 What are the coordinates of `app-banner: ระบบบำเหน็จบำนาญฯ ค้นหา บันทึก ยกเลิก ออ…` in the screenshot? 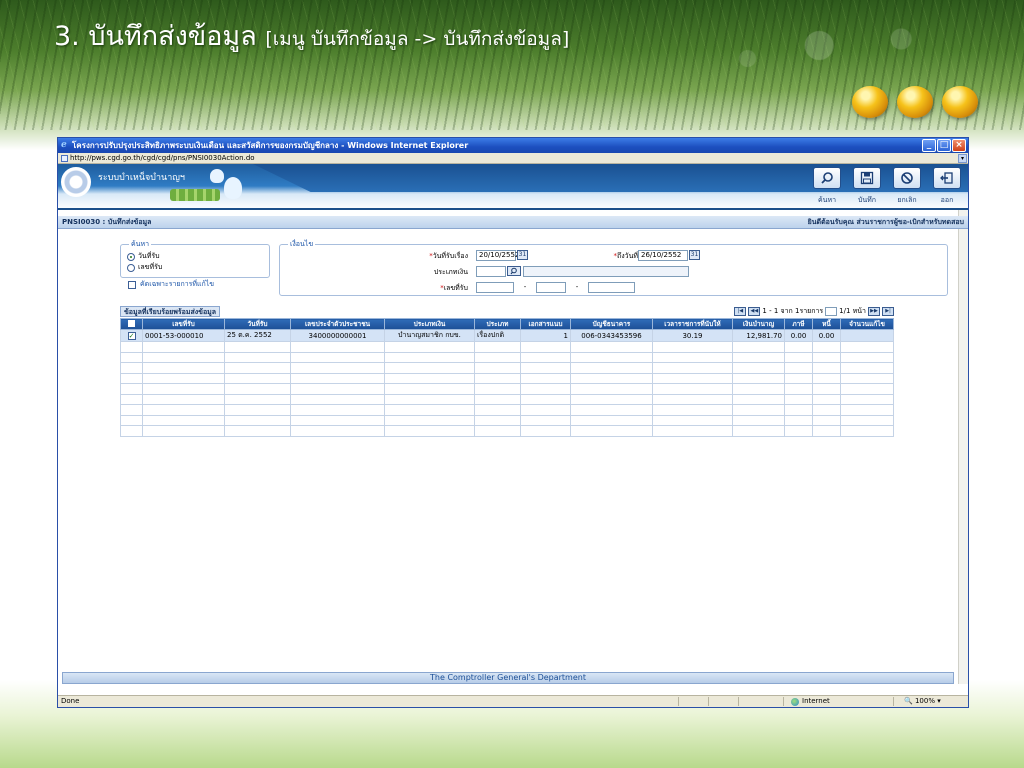 It's located at (513, 187).